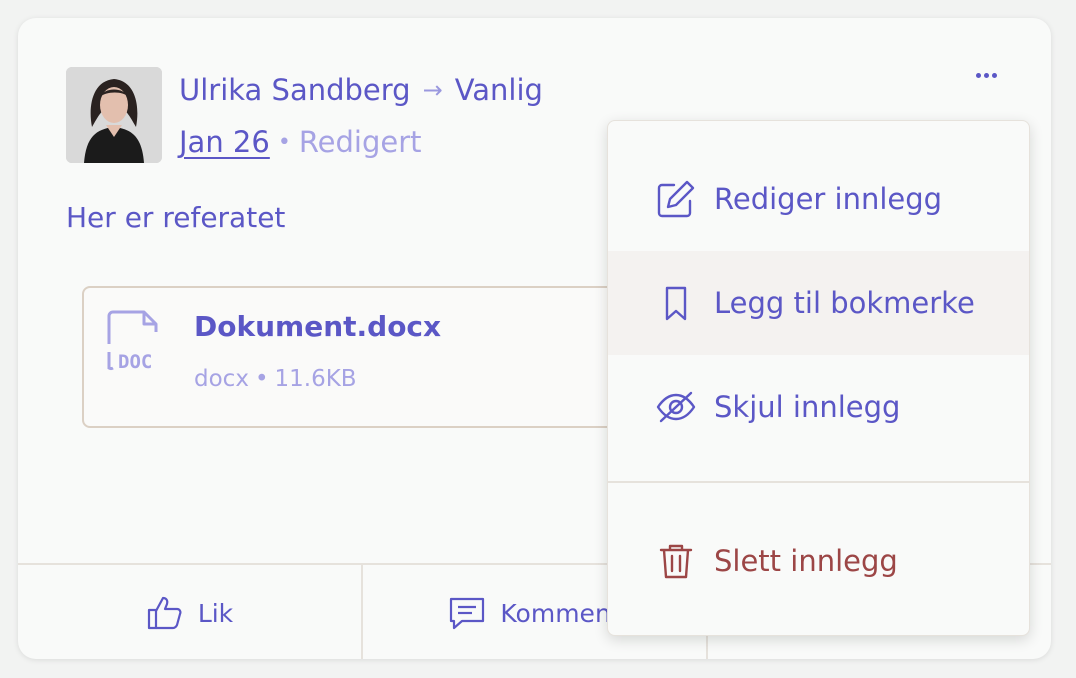  I want to click on post-meta: Jan 26 • Redigert, so click(300, 142).